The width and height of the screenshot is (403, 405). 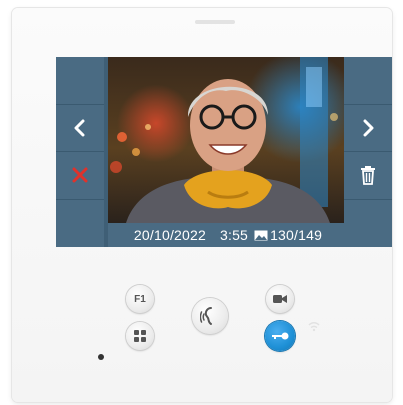 I want to click on menu-button, so click(x=140, y=336).